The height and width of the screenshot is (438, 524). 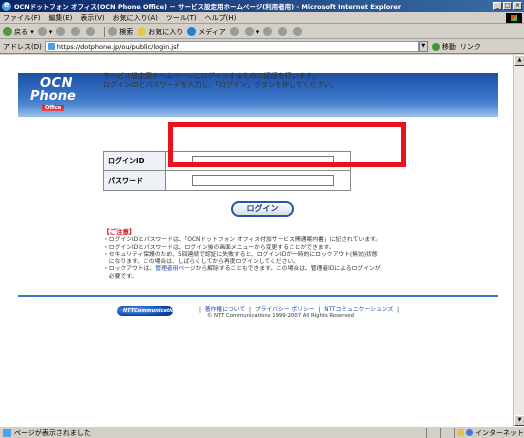 What do you see at coordinates (149, 311) in the screenshot?
I see `ntt-communications-logo: NTTCommunications` at bounding box center [149, 311].